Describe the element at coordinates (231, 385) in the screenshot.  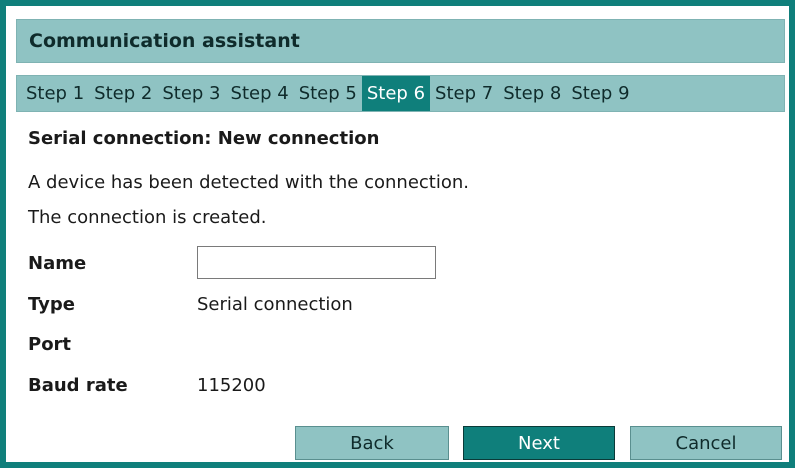
I see `baud-rate-value: 115200` at that location.